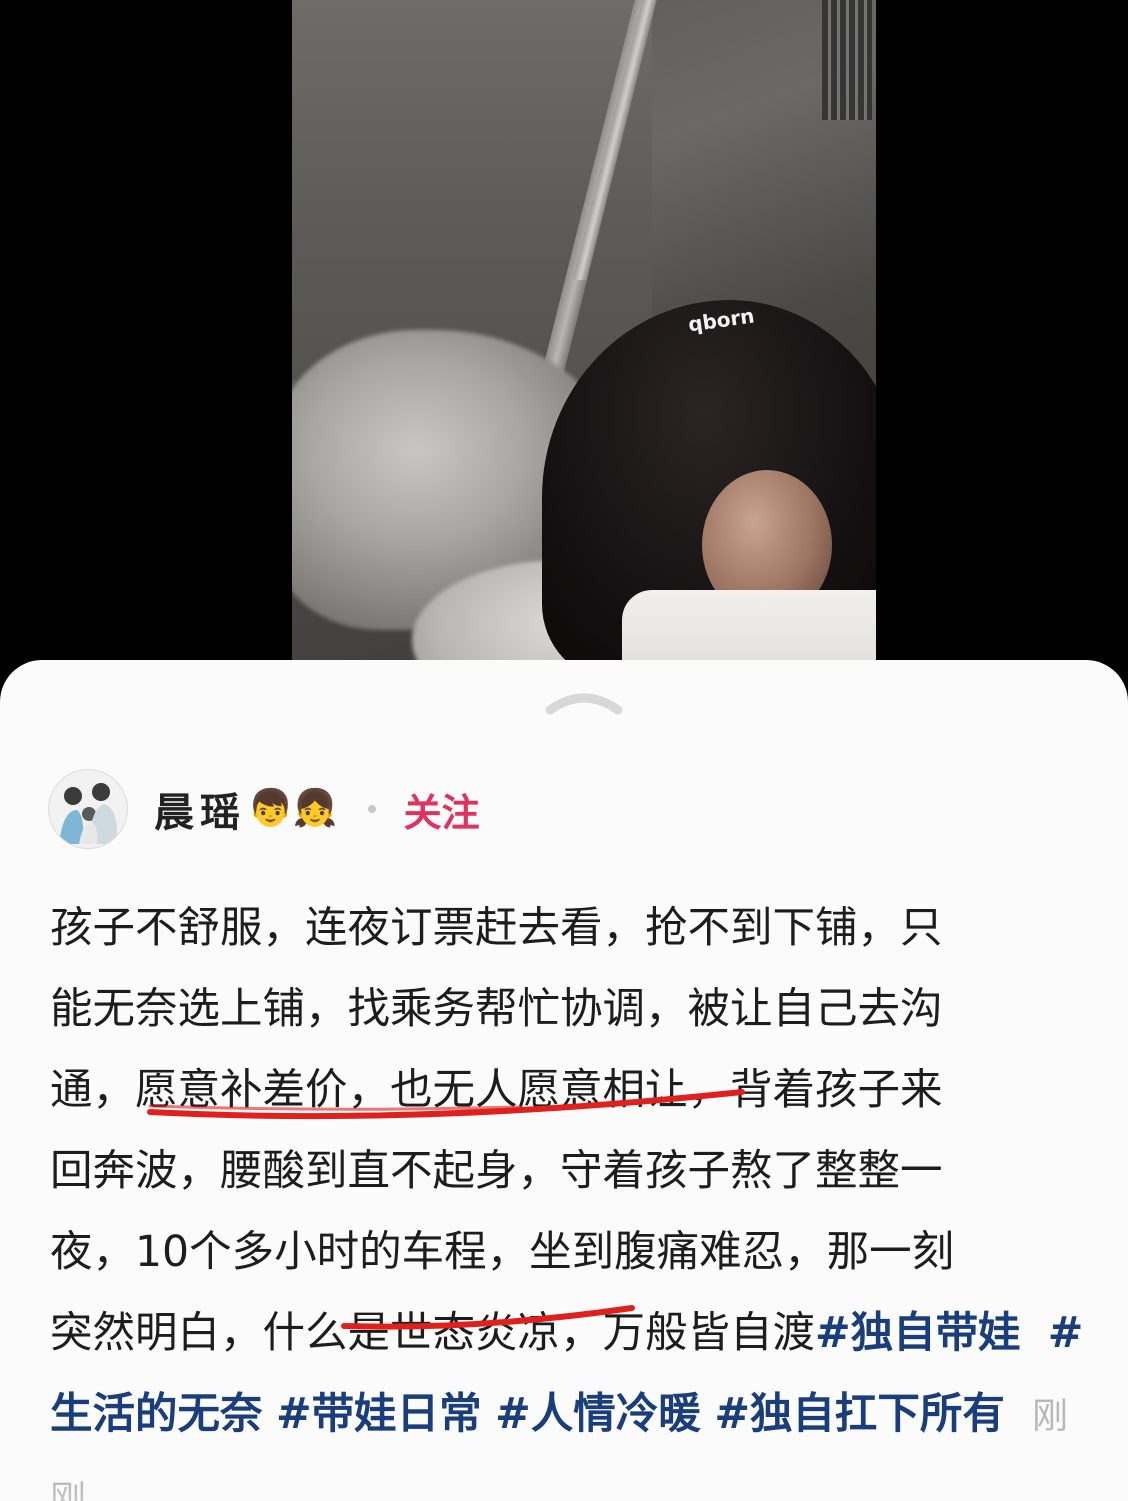 The height and width of the screenshot is (1501, 1128). What do you see at coordinates (847, 60) in the screenshot?
I see `photo-ladder` at bounding box center [847, 60].